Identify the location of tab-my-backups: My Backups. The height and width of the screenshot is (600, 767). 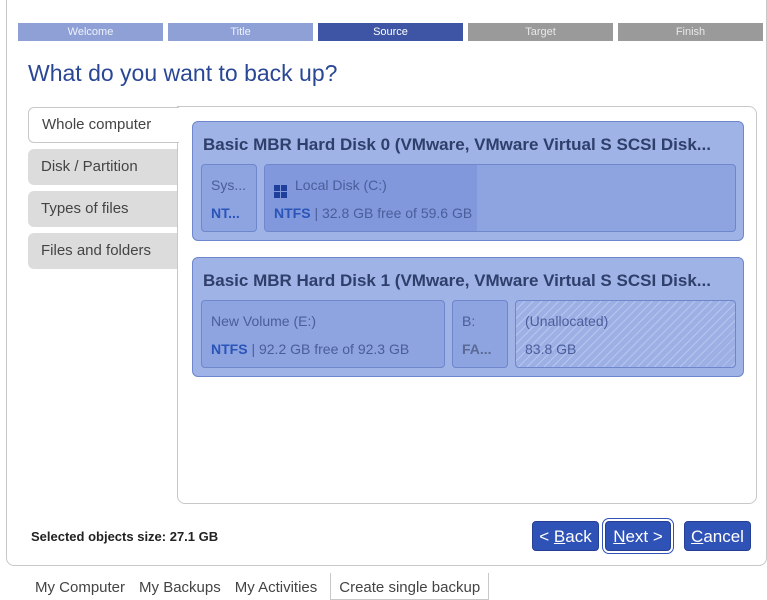
(180, 586).